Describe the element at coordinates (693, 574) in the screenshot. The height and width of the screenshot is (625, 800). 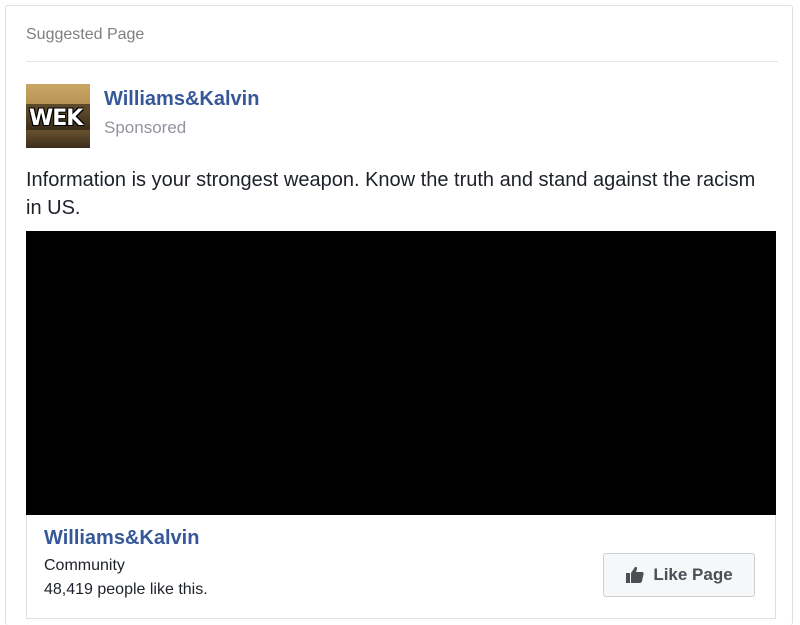
I see `like-page-button-label: Like Page` at that location.